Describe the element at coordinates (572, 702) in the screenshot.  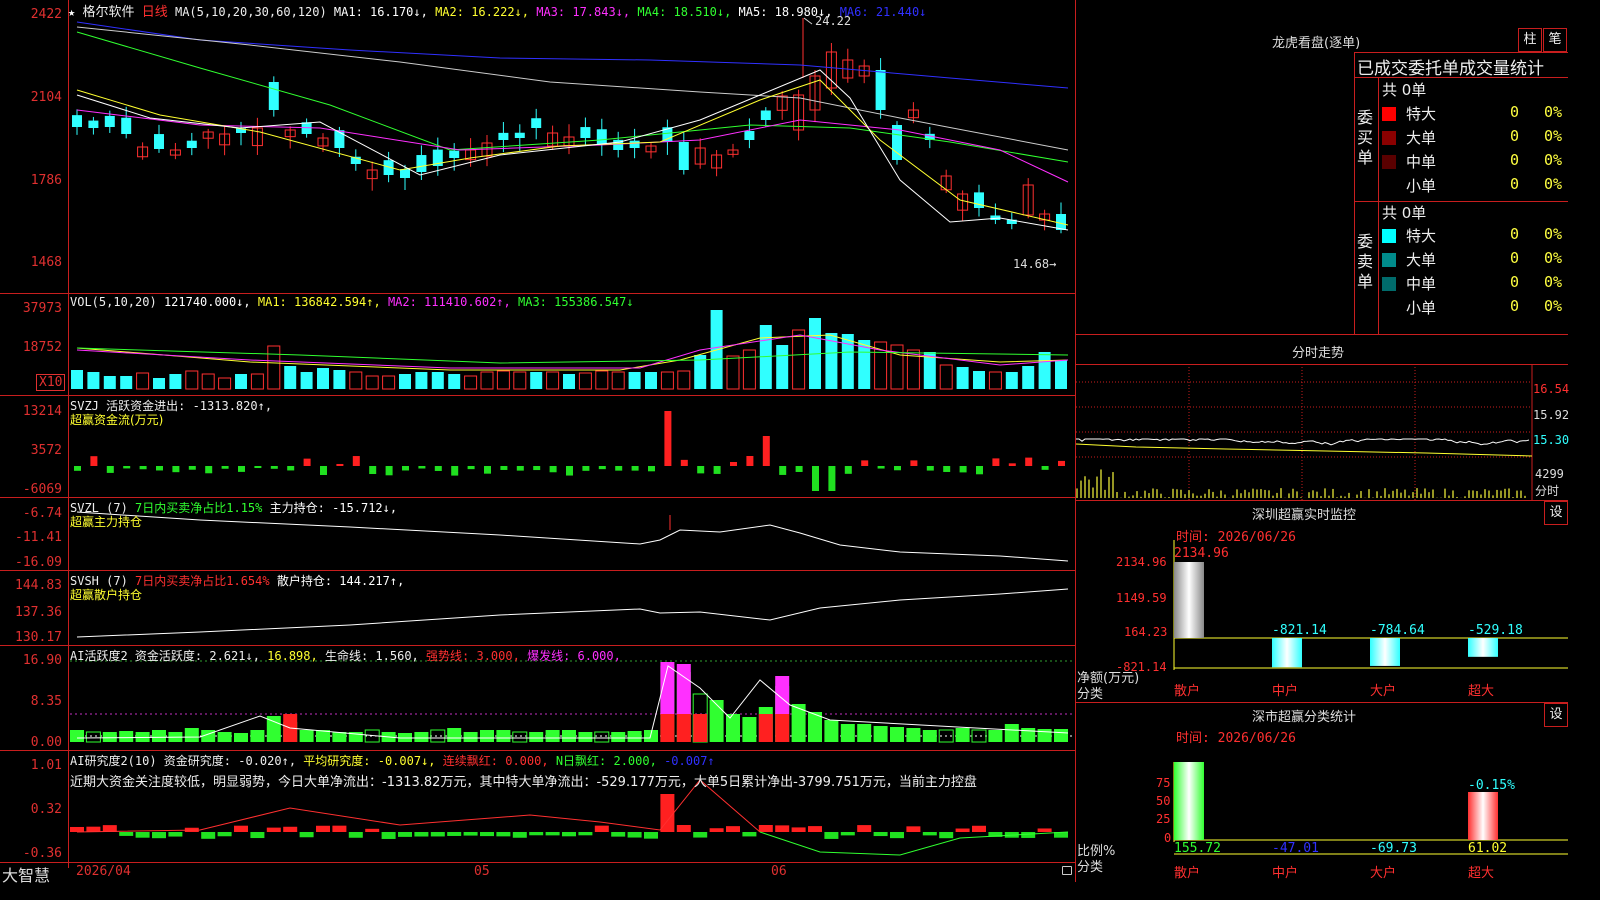
I see `activity-line` at that location.